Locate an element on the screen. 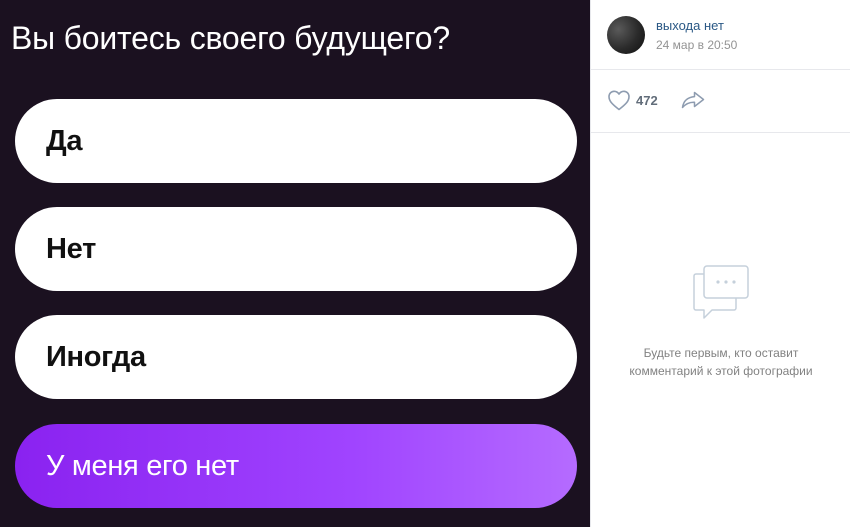  post-actions: 472 is located at coordinates (656, 100).